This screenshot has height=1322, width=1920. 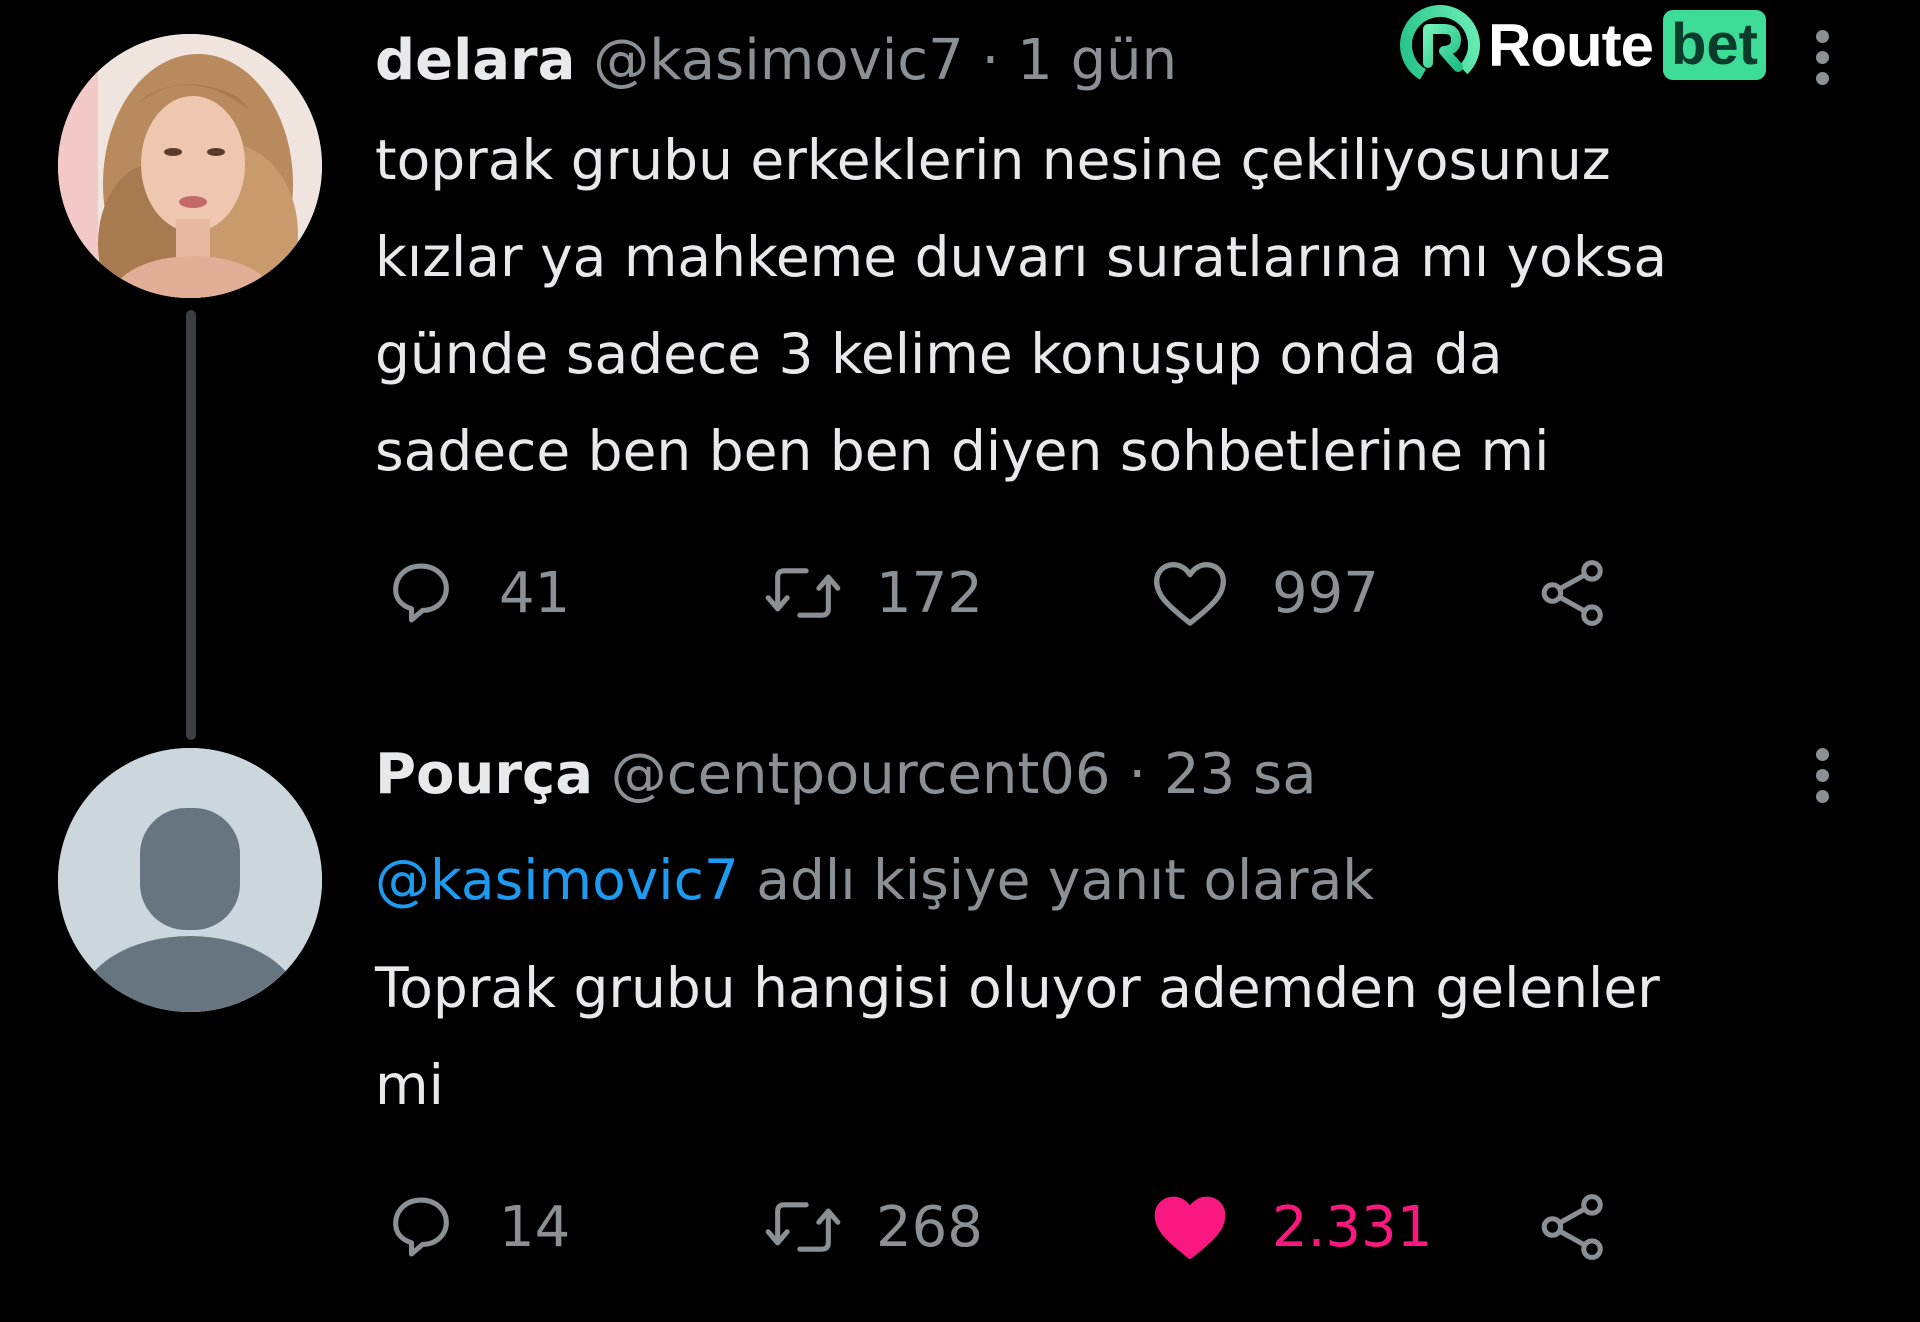 I want to click on display-name: delara, so click(x=475, y=60).